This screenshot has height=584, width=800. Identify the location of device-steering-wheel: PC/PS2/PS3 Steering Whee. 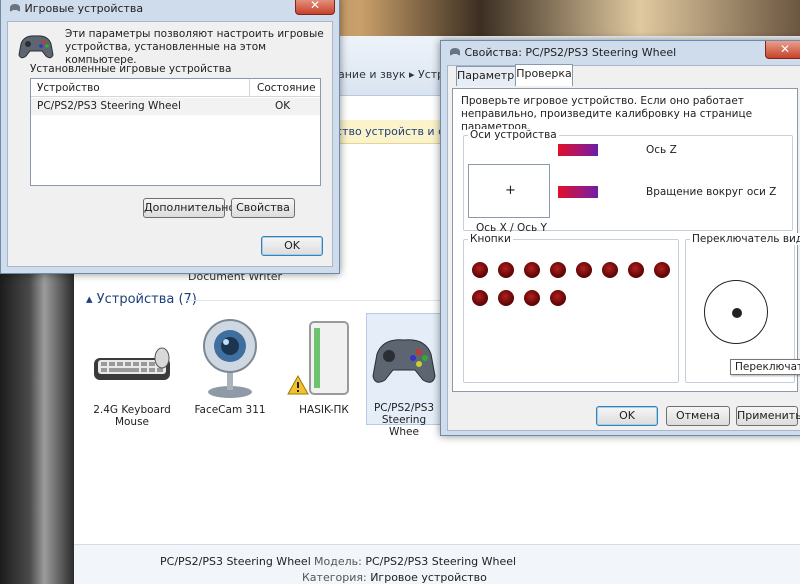
(404, 375).